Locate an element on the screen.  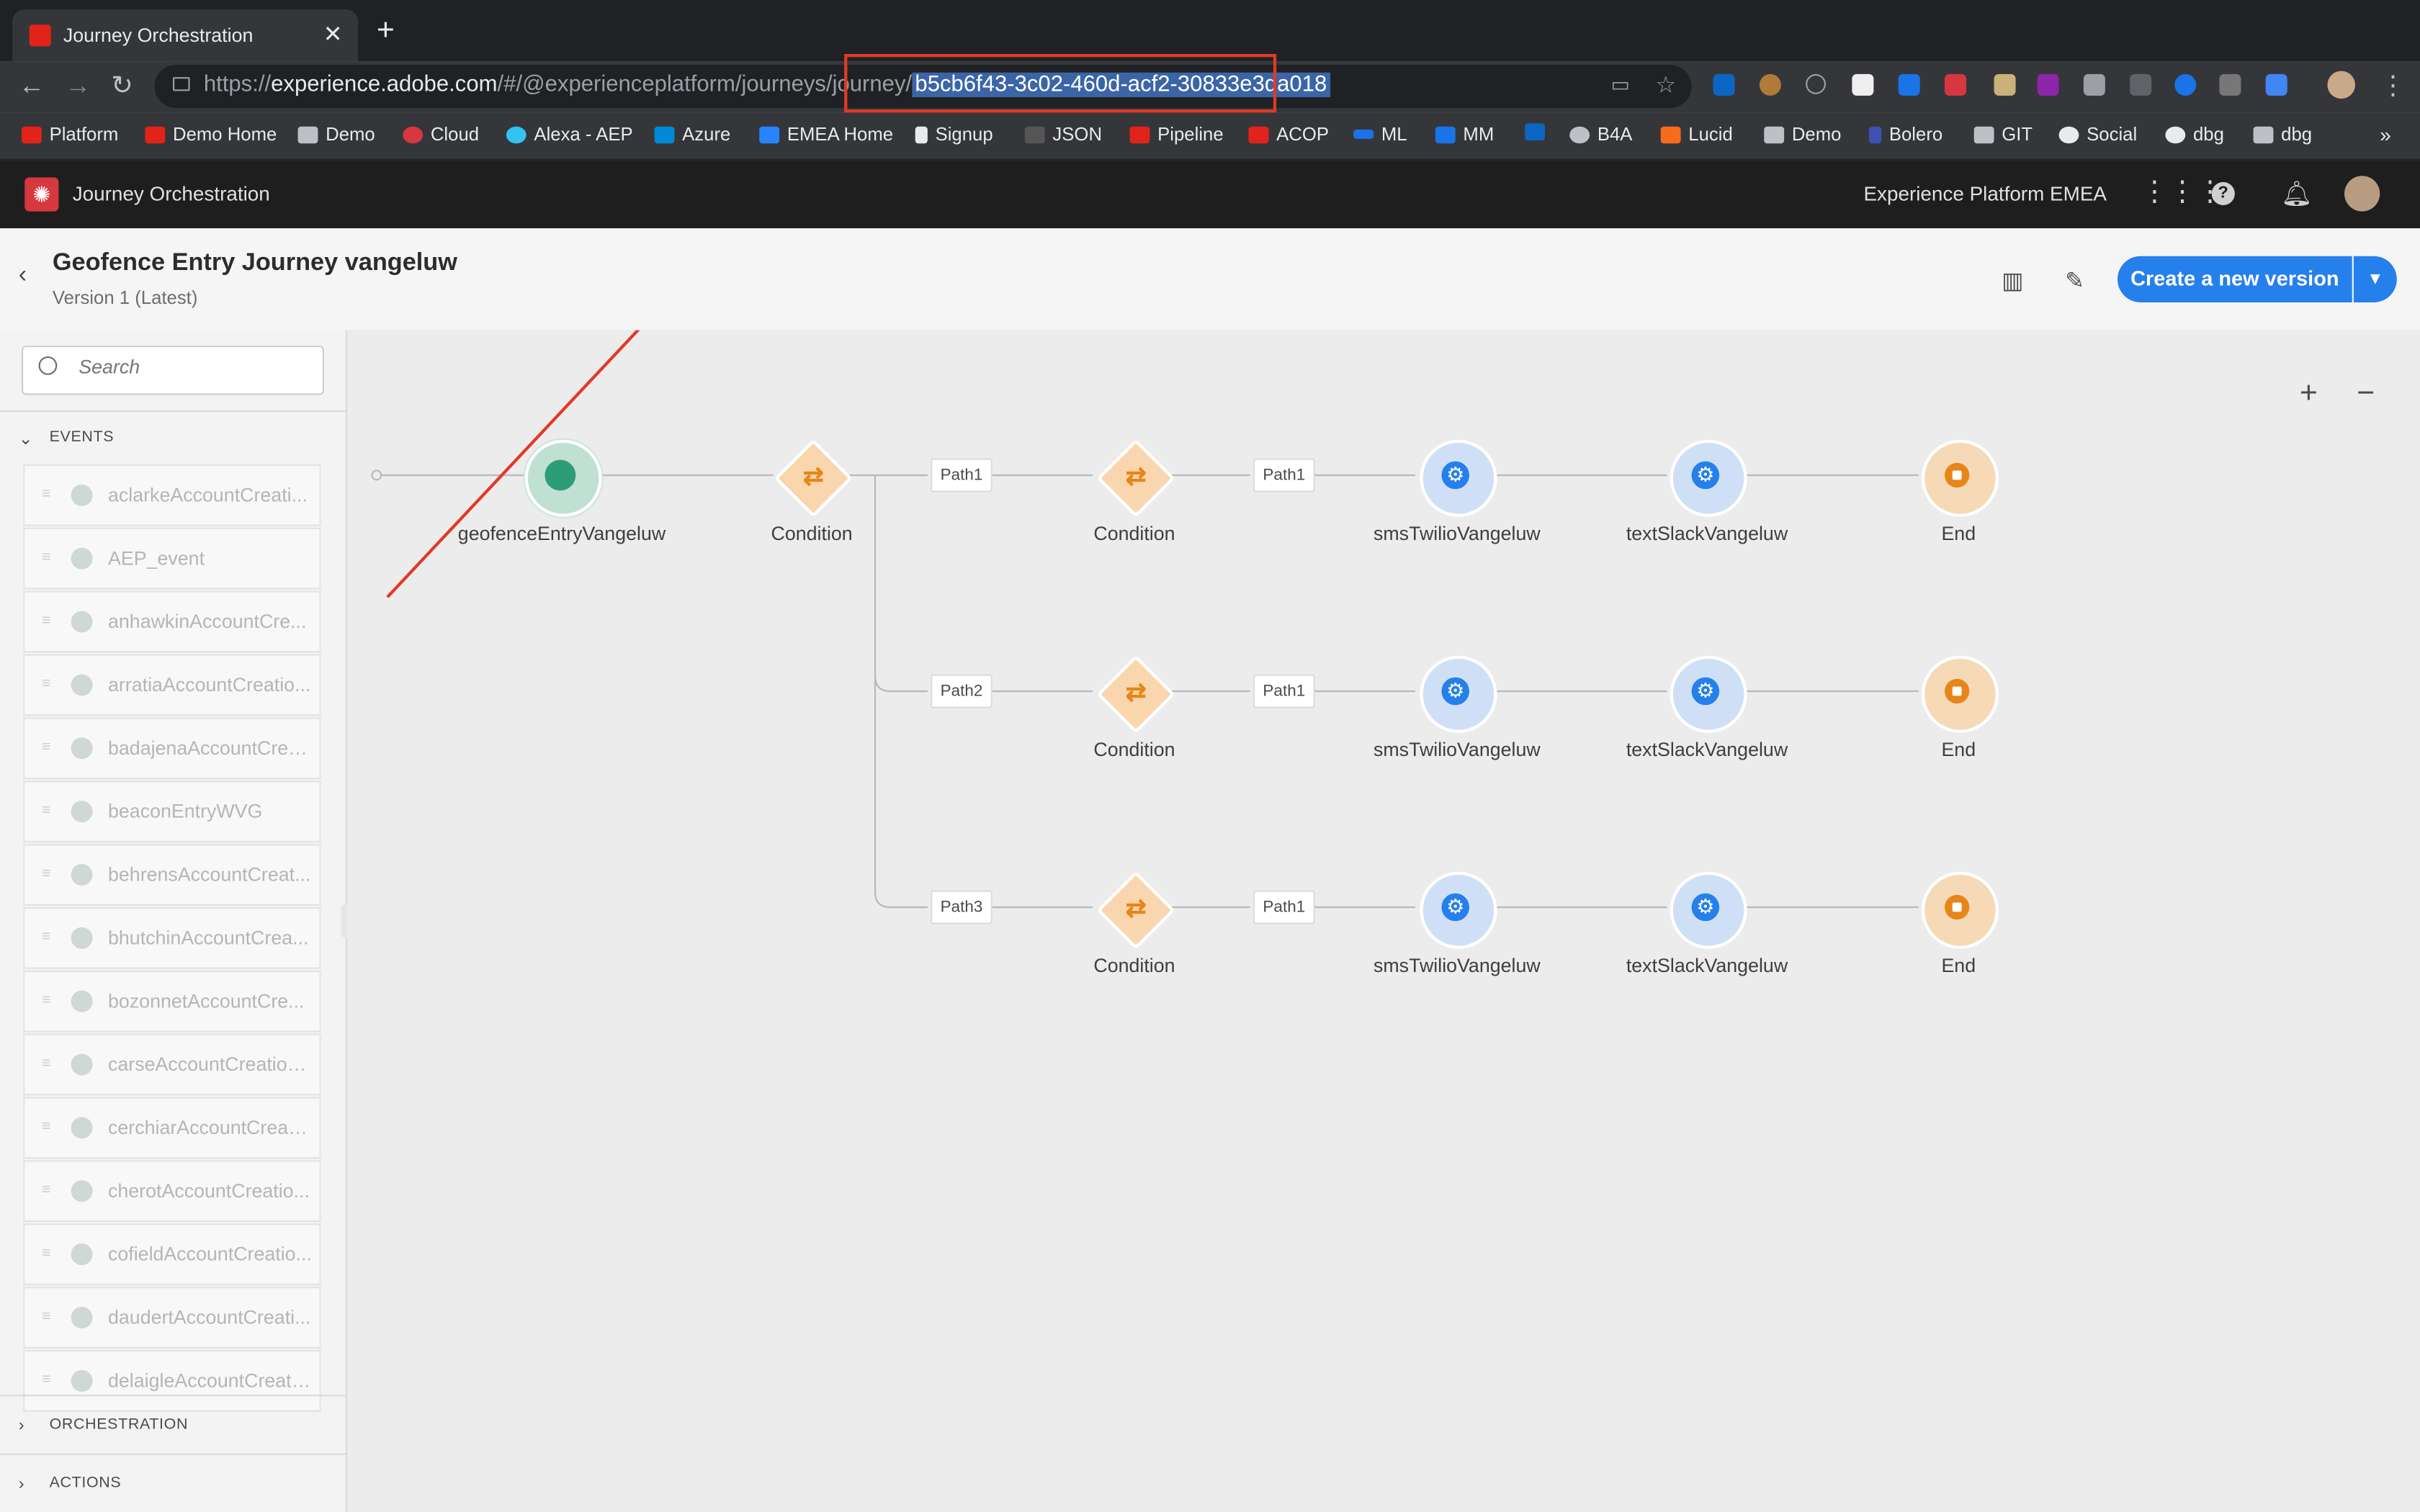
camera-extension-icon is located at coordinates (2094, 84).